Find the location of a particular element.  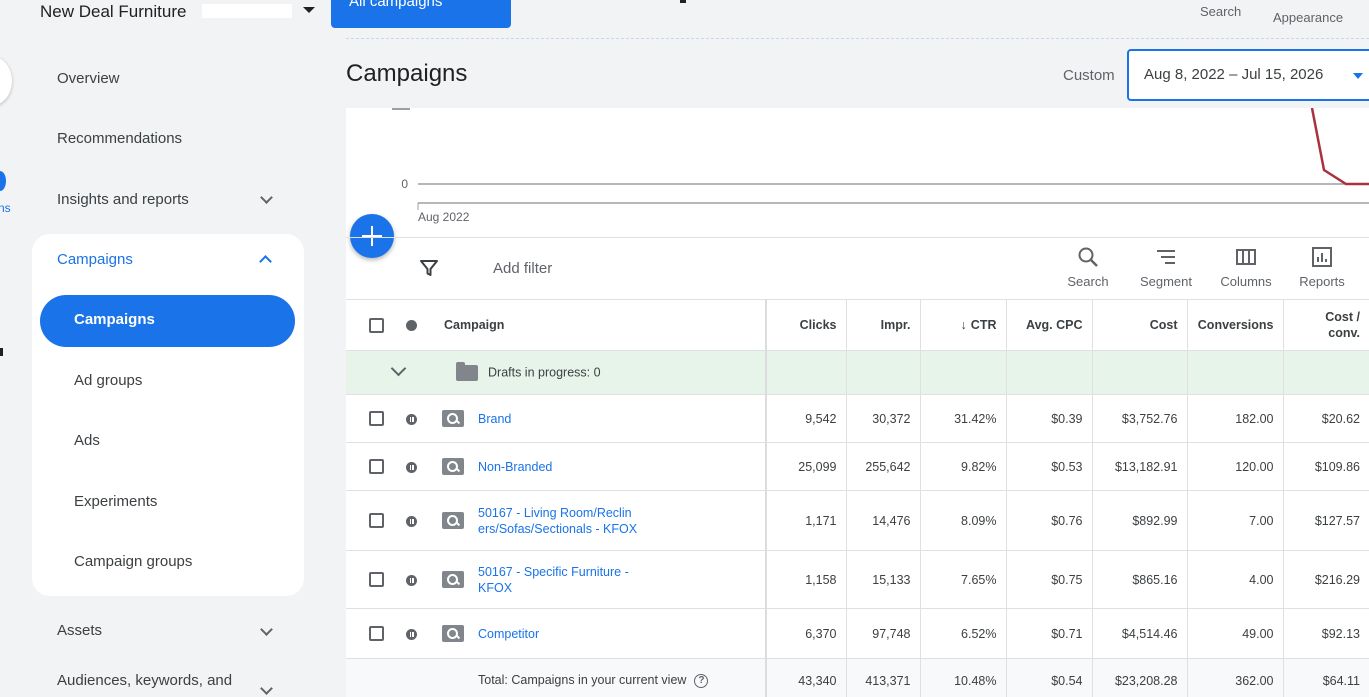

conversions-cell: 49.00 is located at coordinates (1234, 633).